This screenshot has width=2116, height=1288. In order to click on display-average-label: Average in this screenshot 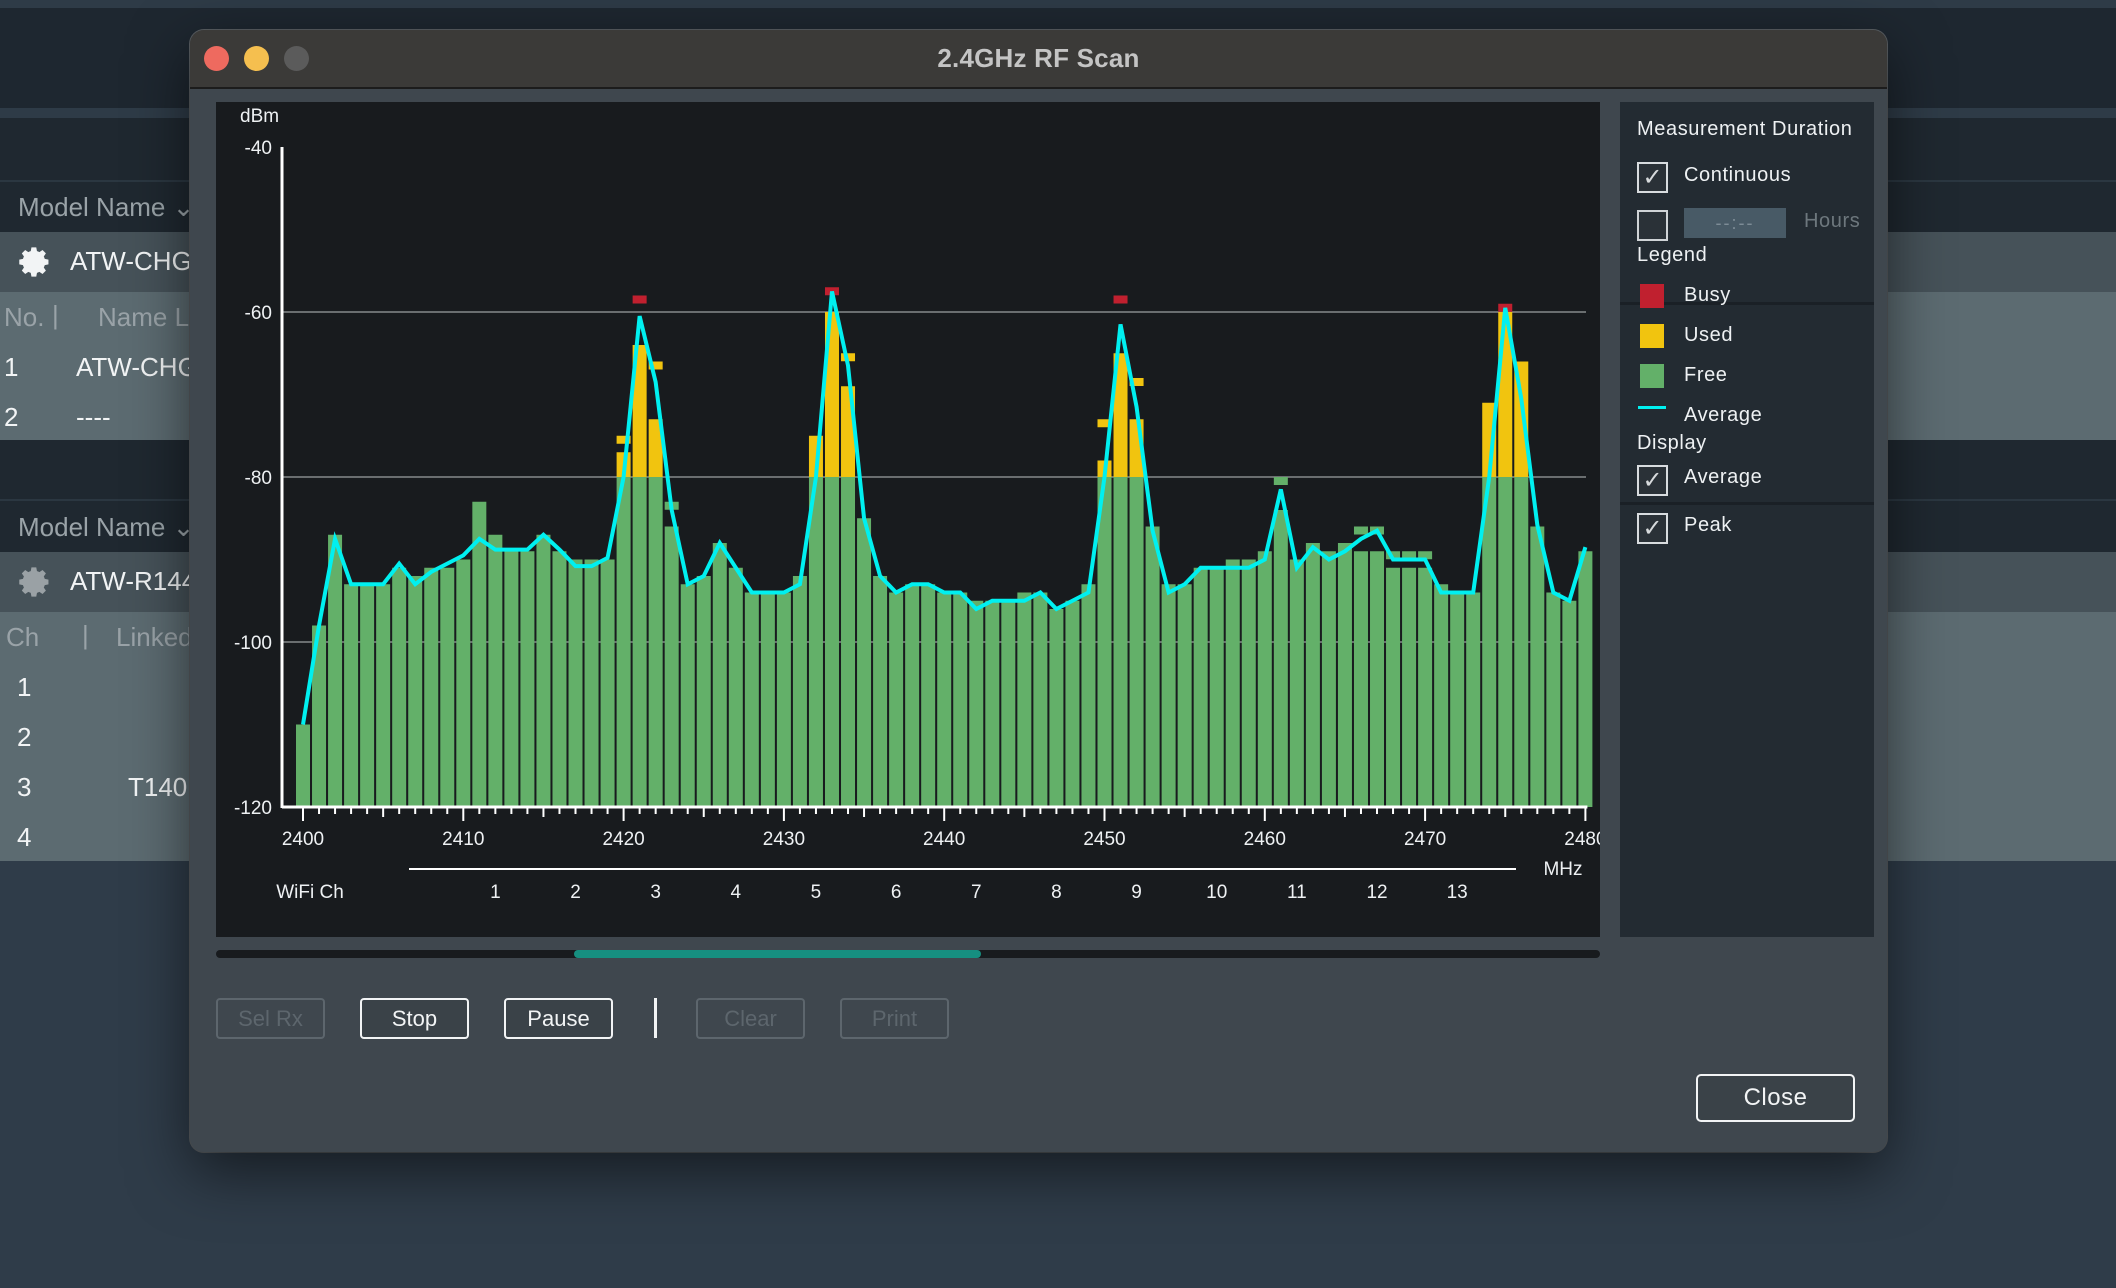, I will do `click(1723, 477)`.